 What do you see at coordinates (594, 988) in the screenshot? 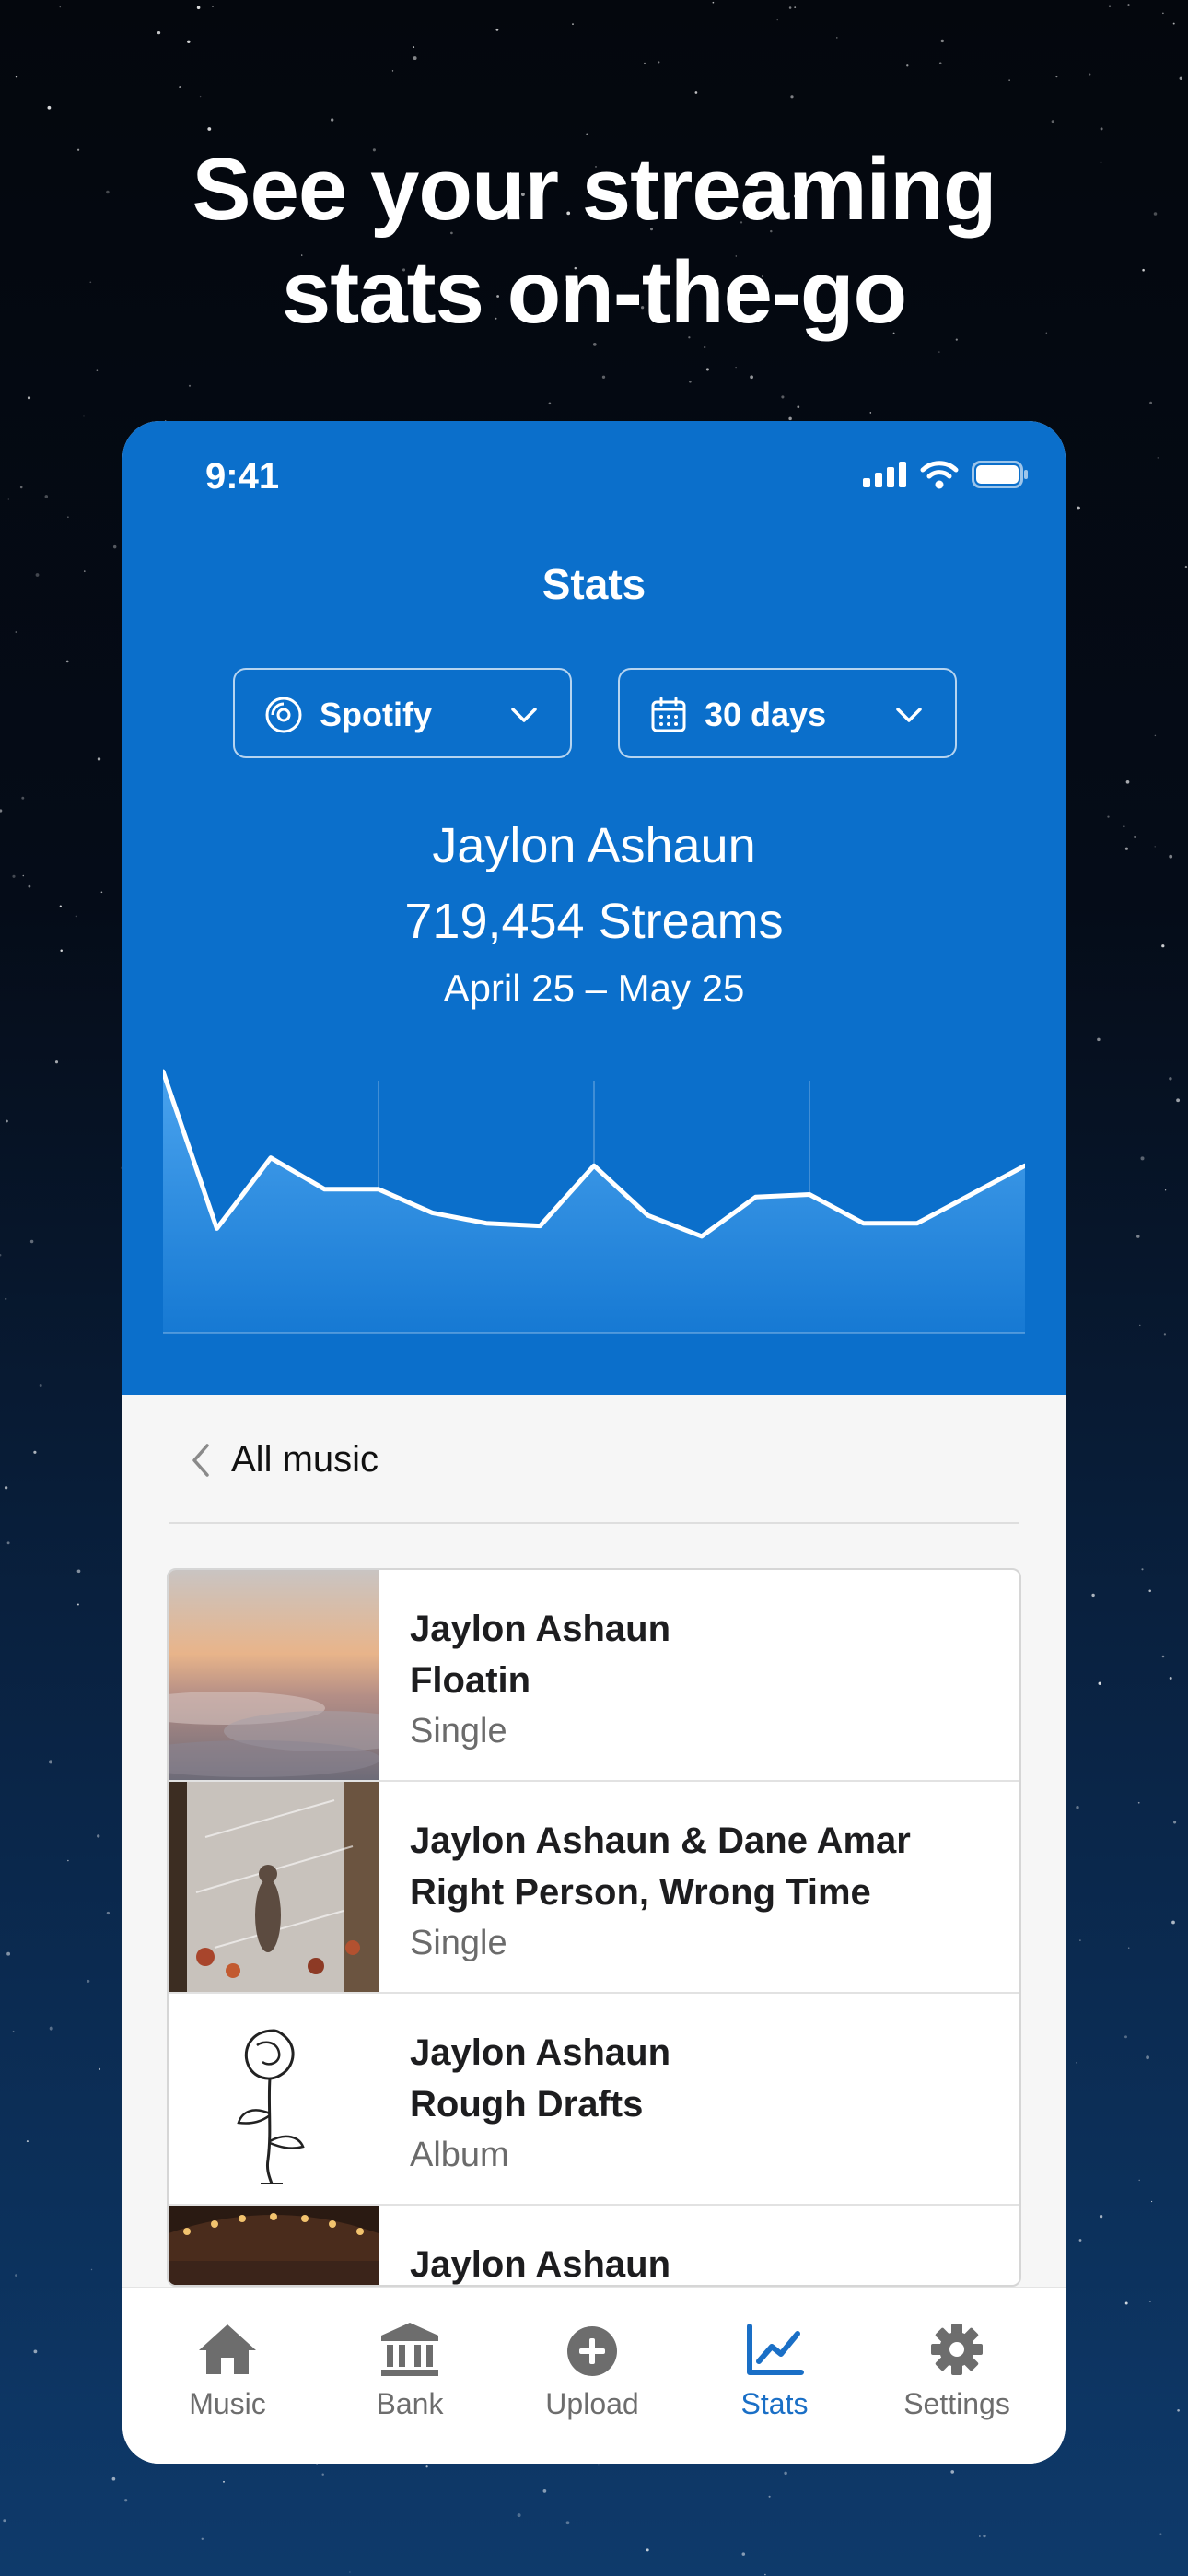
I see `date-range-text: April 25 – May 25` at bounding box center [594, 988].